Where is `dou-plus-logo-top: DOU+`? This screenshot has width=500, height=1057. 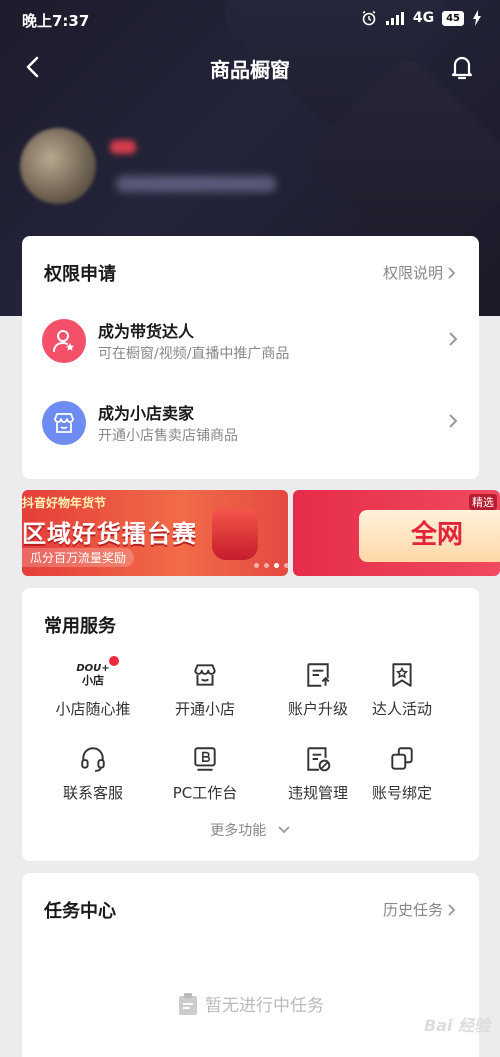
dou-plus-logo-top: DOU+ is located at coordinates (93, 668).